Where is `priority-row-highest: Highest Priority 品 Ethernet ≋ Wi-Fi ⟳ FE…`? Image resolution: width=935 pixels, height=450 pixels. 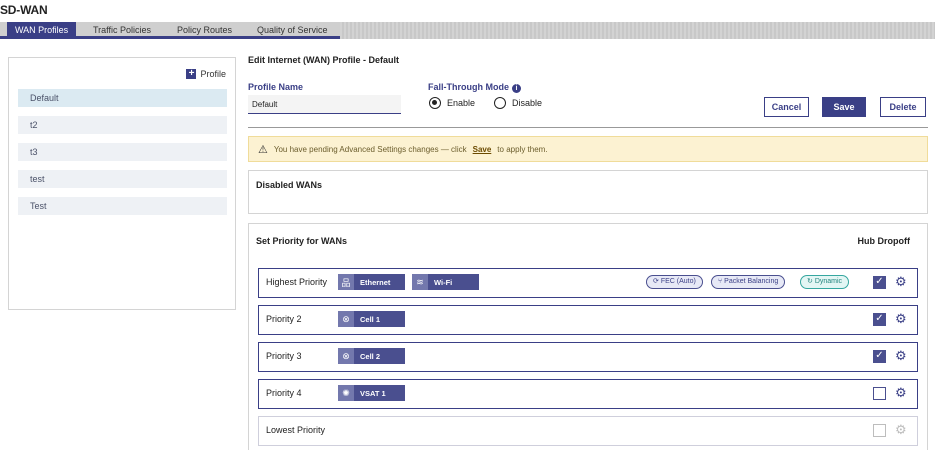 priority-row-highest: Highest Priority 品 Ethernet ≋ Wi-Fi ⟳ FE… is located at coordinates (588, 283).